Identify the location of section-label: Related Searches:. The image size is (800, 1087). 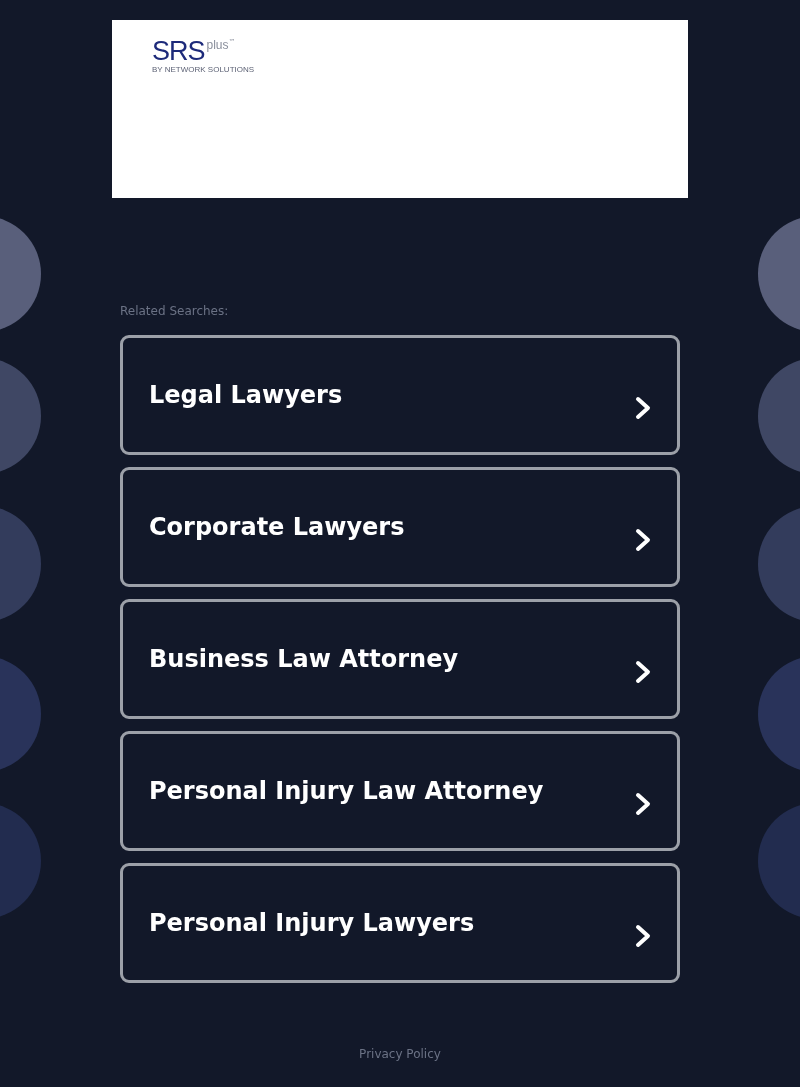
(174, 311).